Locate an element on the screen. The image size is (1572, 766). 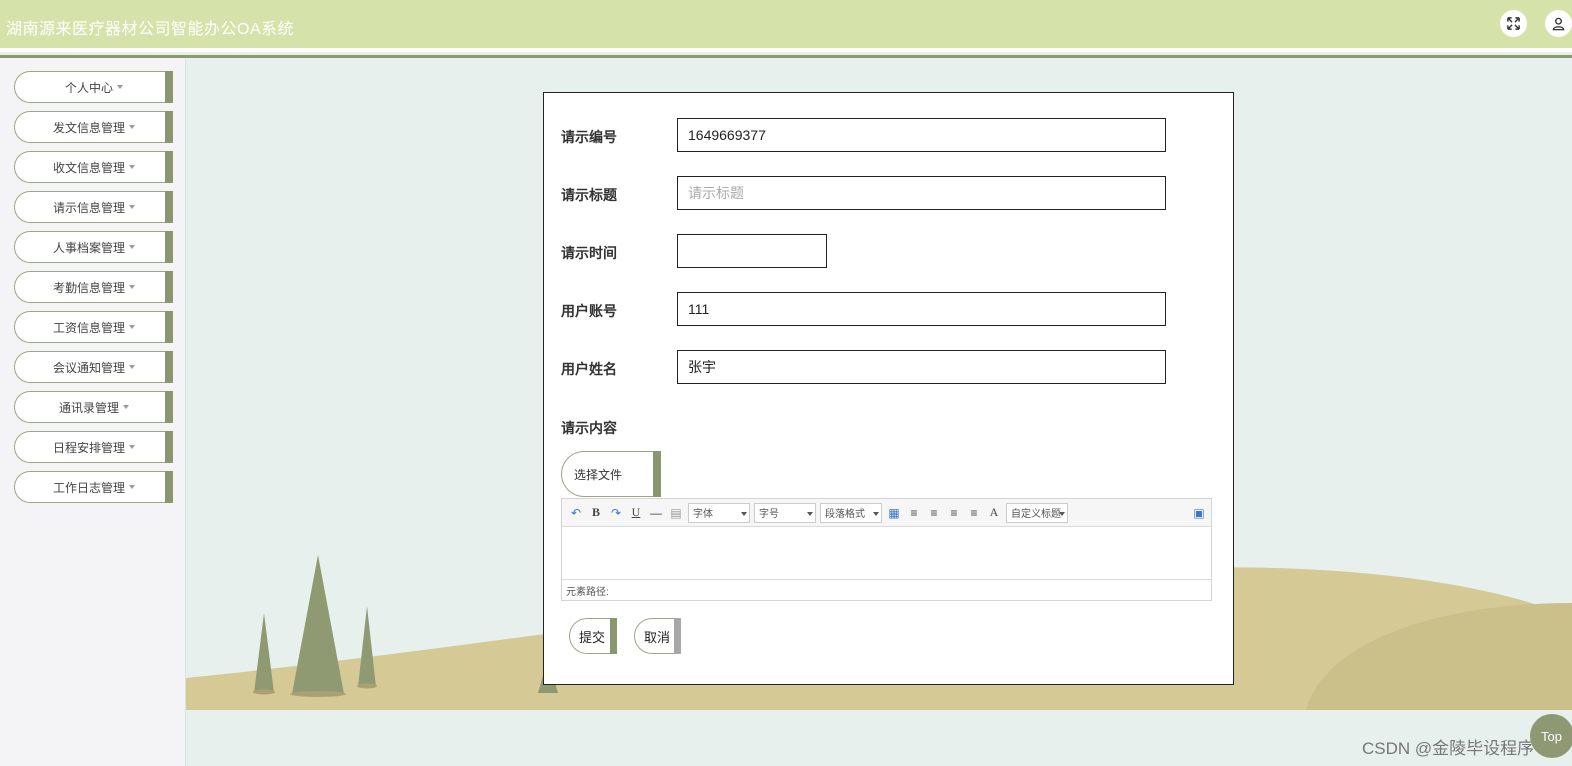
request-title-input: 请示标题 is located at coordinates (921, 193).